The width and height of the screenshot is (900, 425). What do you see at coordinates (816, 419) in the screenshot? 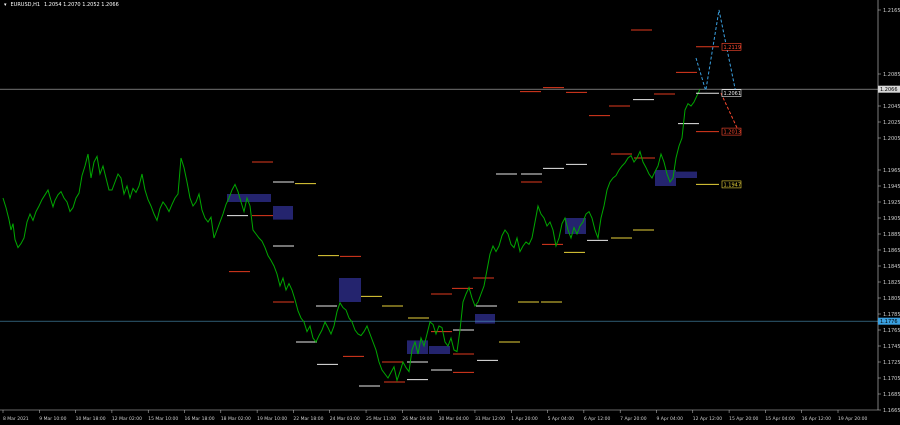
I see `x-tick-label: 16 Apr 12:00` at bounding box center [816, 419].